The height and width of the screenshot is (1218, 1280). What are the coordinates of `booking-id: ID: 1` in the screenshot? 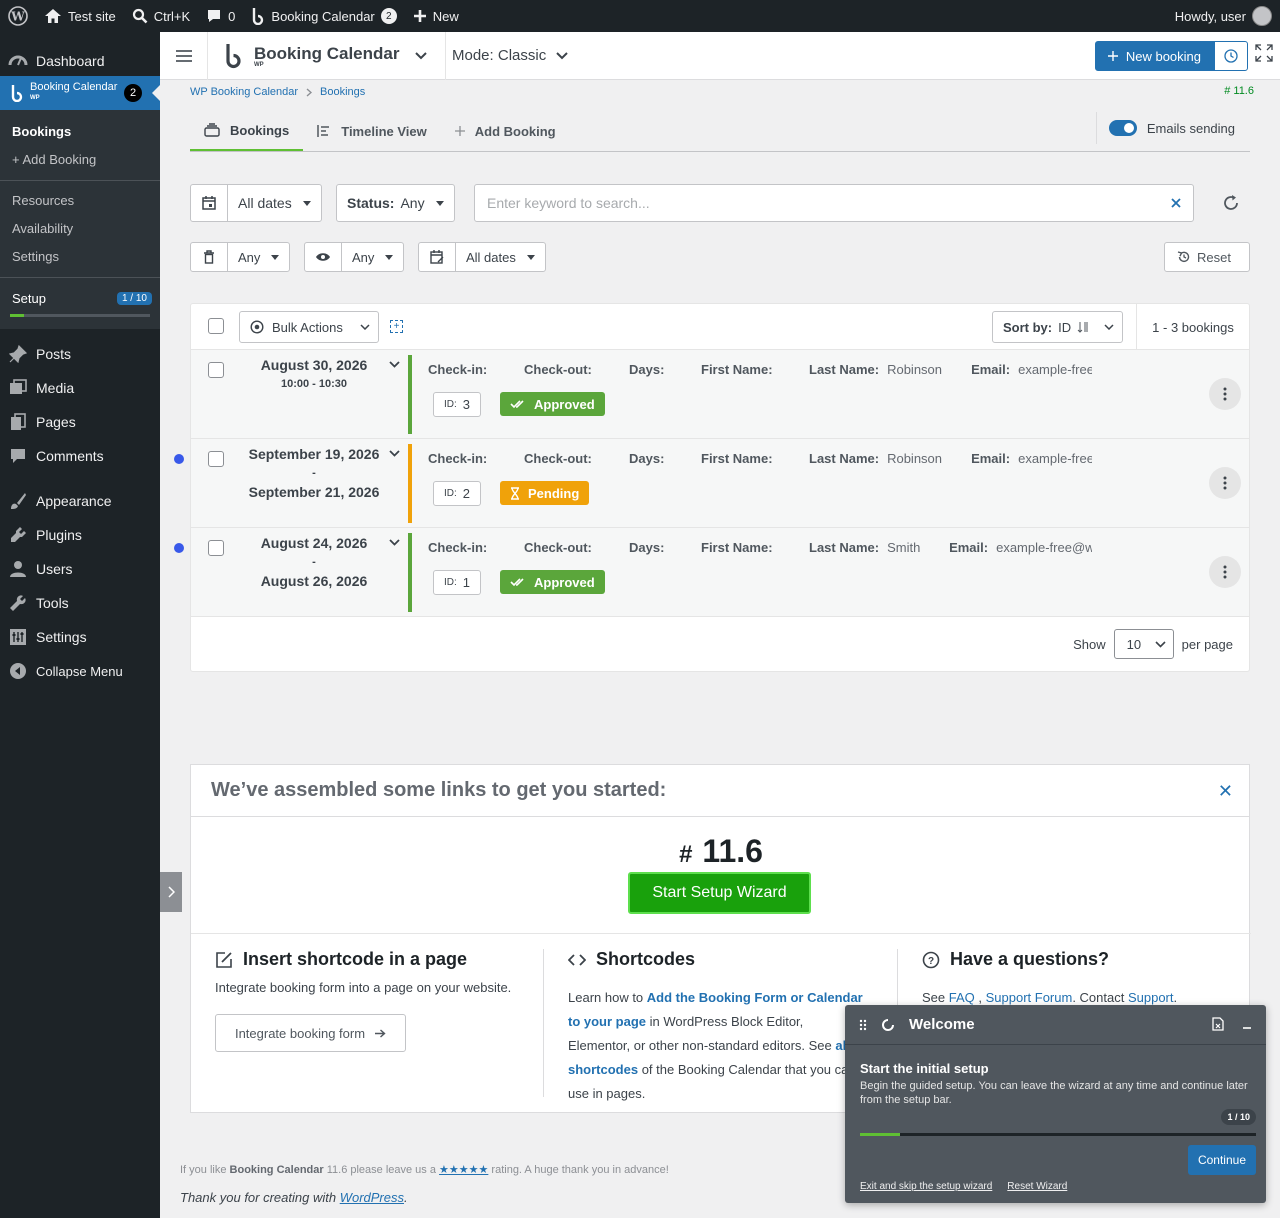 It's located at (457, 582).